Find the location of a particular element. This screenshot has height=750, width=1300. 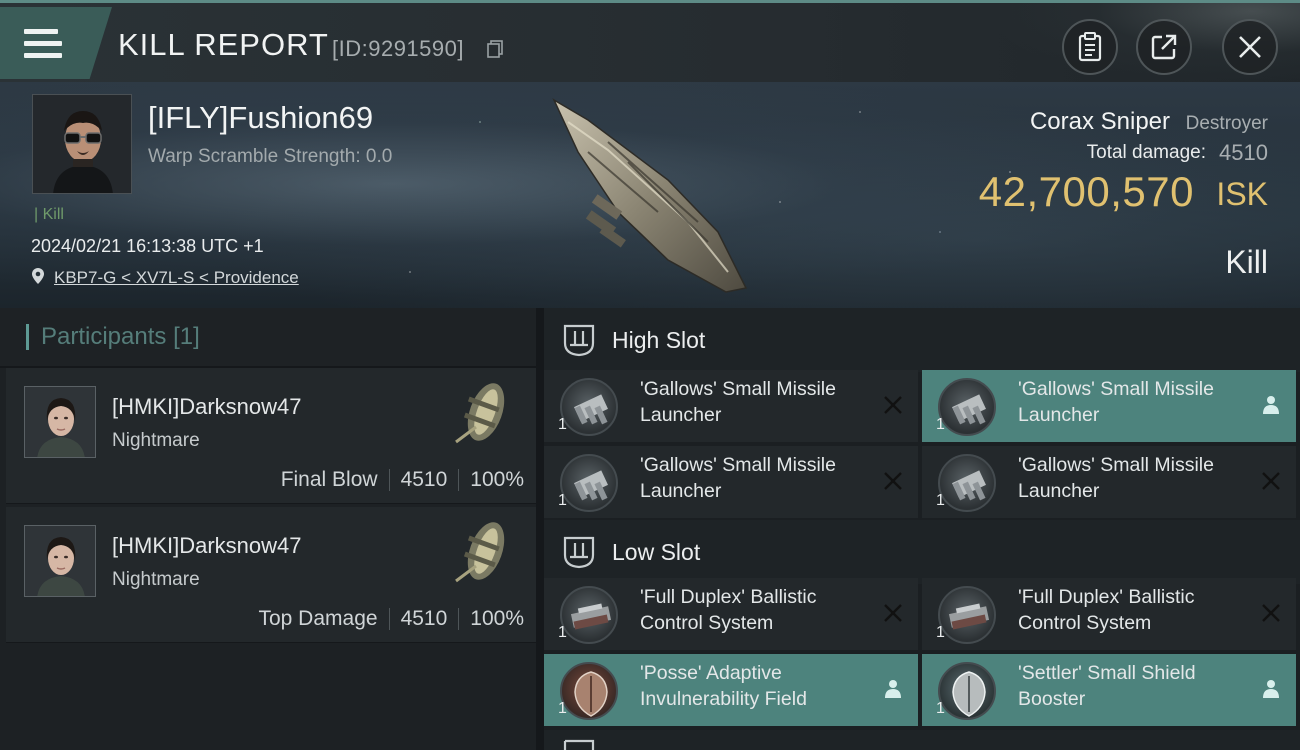

clipboard-icon is located at coordinates (1090, 47).